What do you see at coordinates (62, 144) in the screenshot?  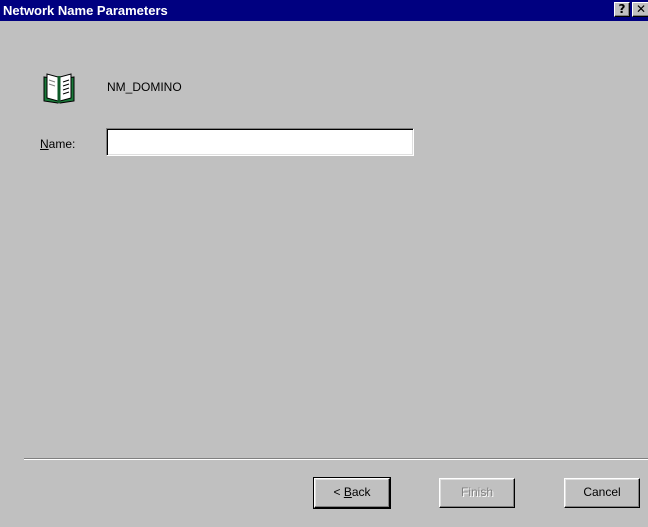 I see `name-label-text: ame:` at bounding box center [62, 144].